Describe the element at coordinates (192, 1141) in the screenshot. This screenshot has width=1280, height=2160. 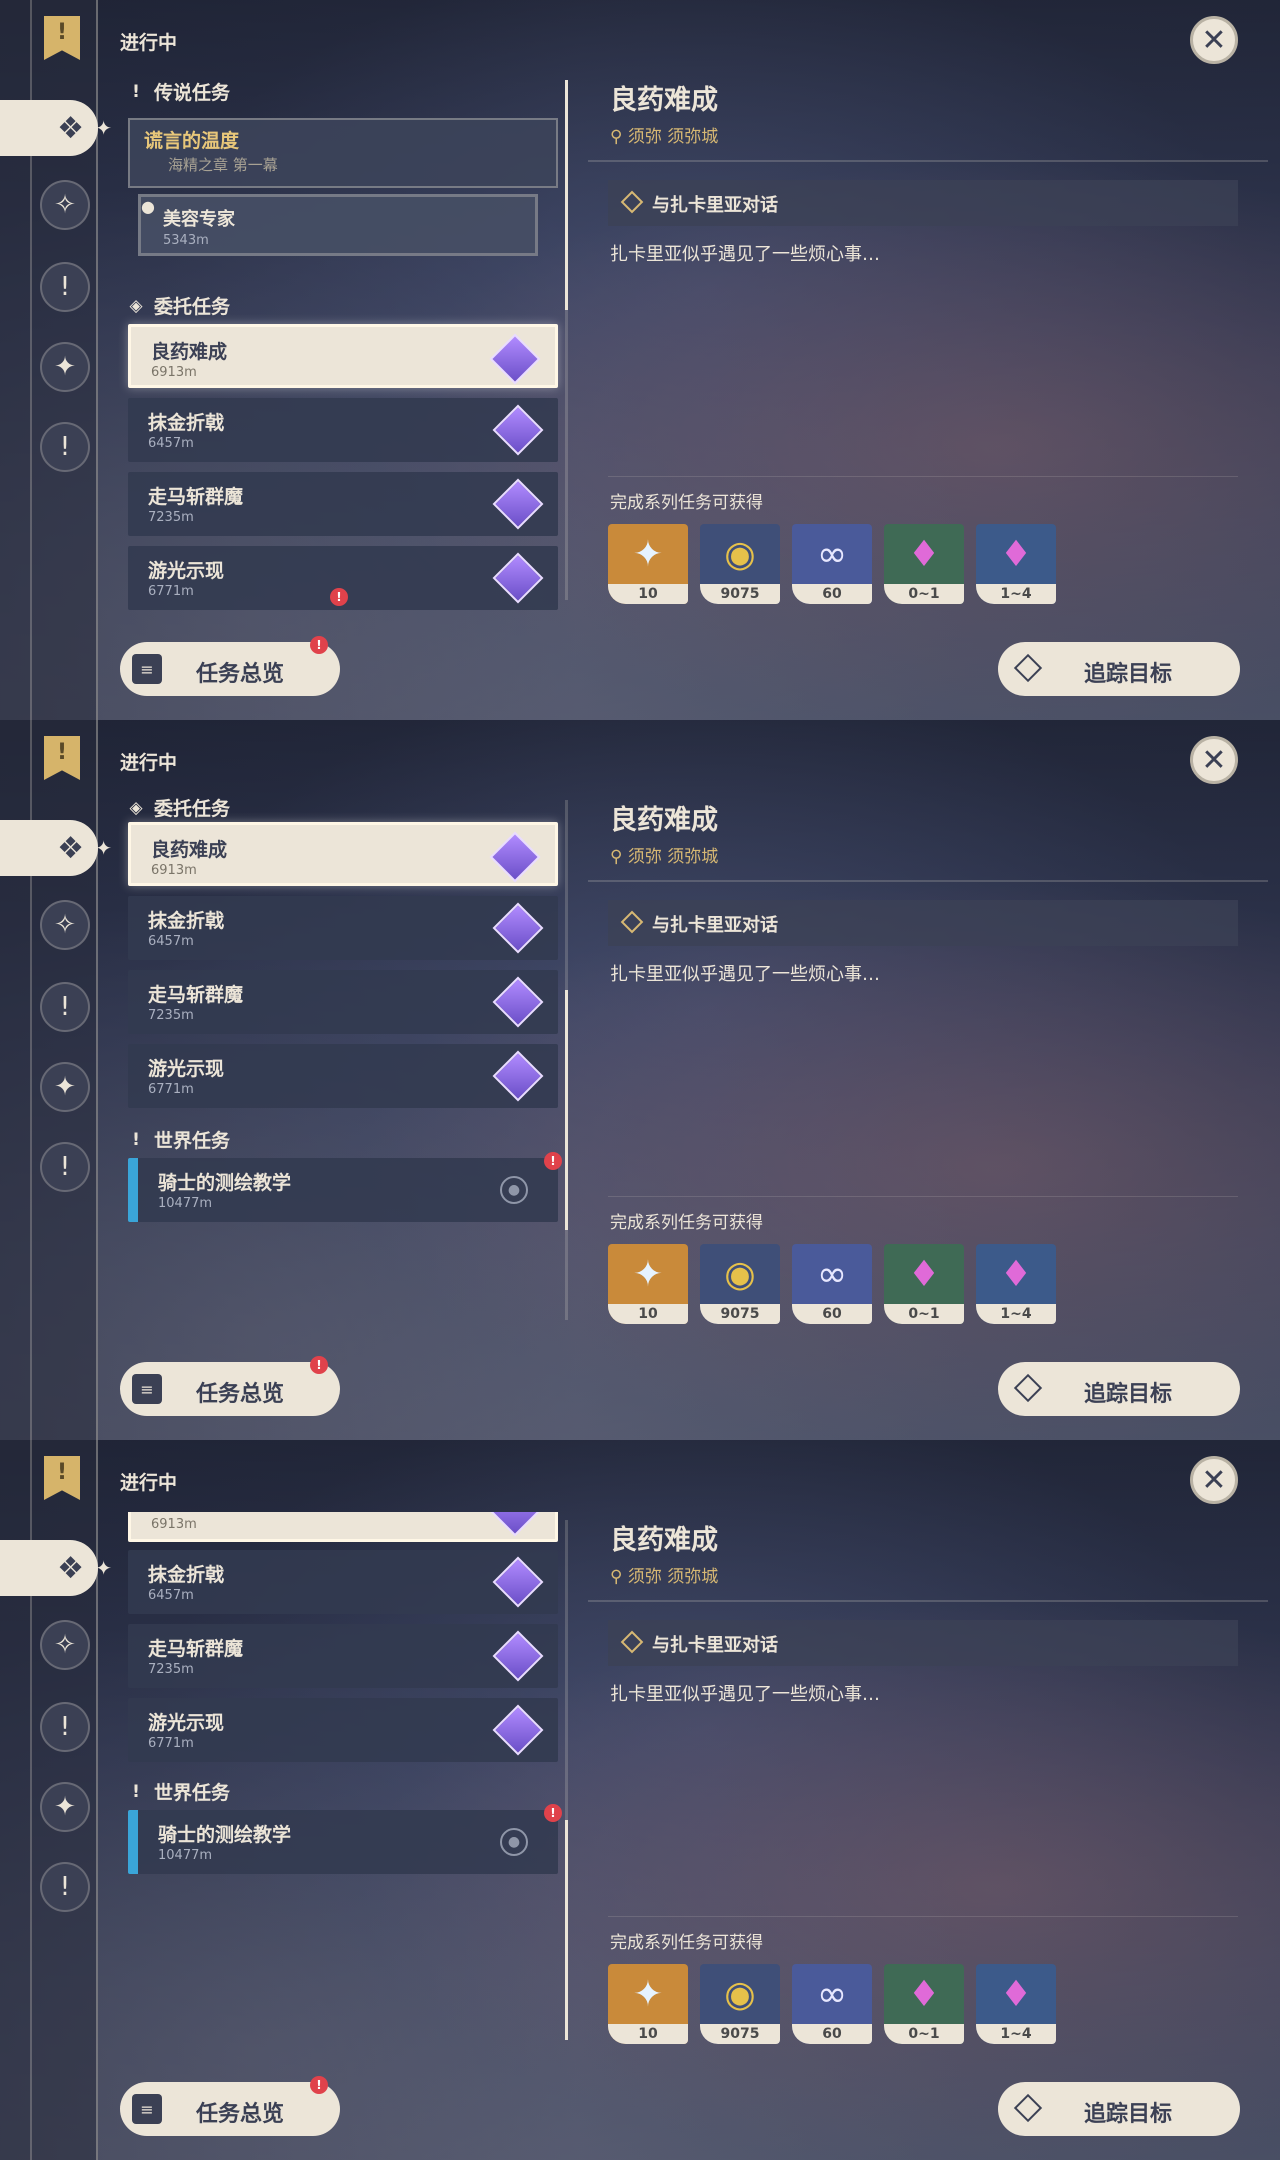
I see `section-world-label: 世界任务` at that location.